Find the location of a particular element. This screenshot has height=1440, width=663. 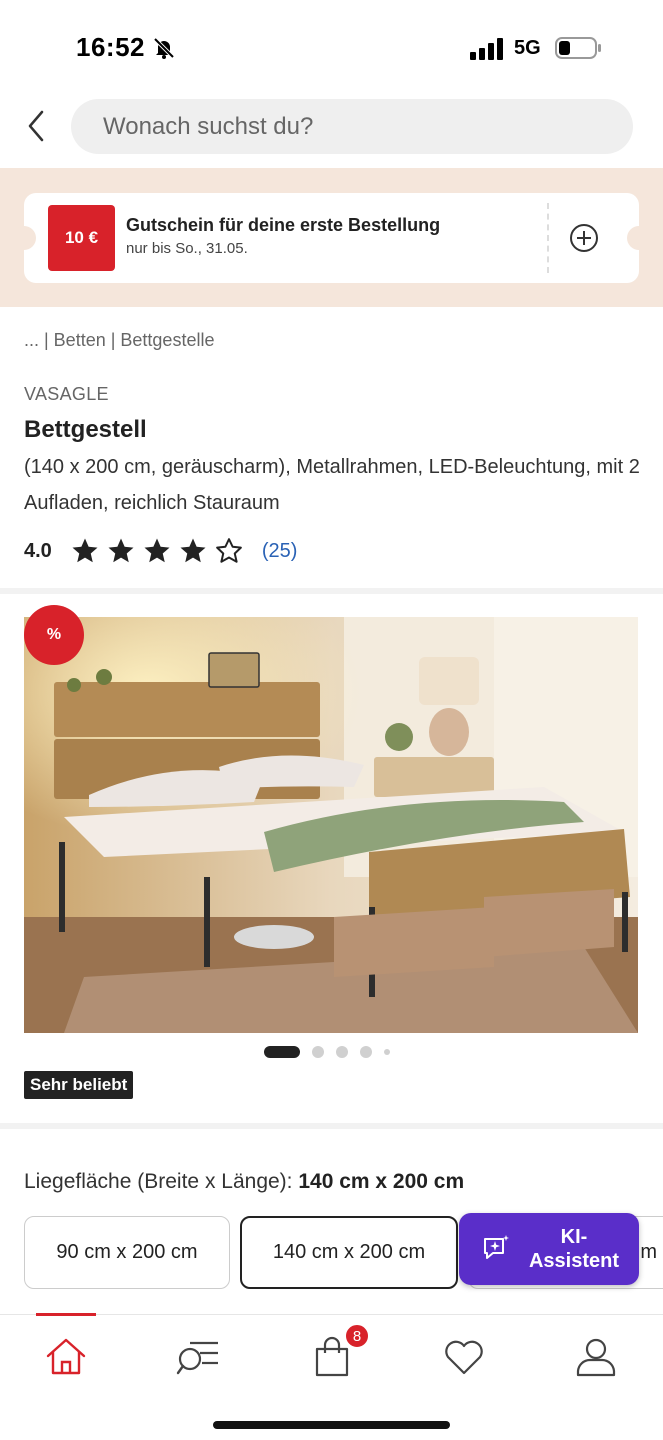

home-icon is located at coordinates (66, 1357).